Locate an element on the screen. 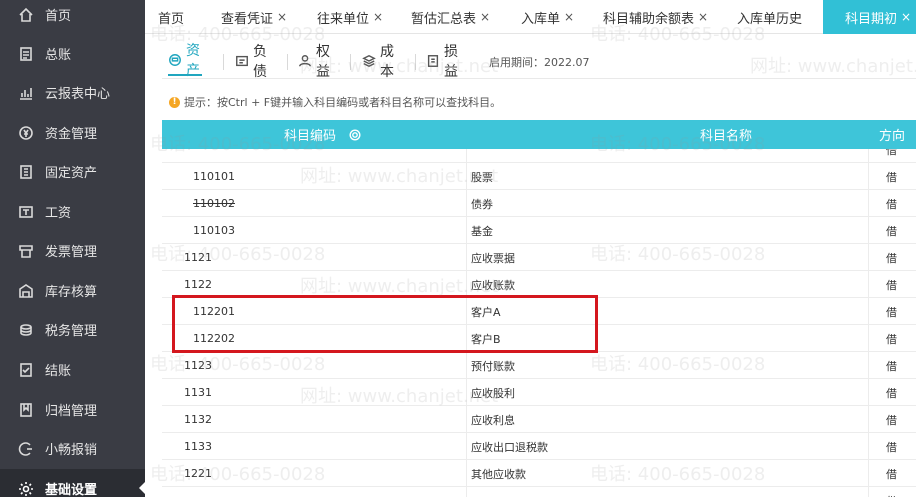 Image resolution: width=916 pixels, height=497 pixels. tab-contacts: 往来单位 × is located at coordinates (350, 17).